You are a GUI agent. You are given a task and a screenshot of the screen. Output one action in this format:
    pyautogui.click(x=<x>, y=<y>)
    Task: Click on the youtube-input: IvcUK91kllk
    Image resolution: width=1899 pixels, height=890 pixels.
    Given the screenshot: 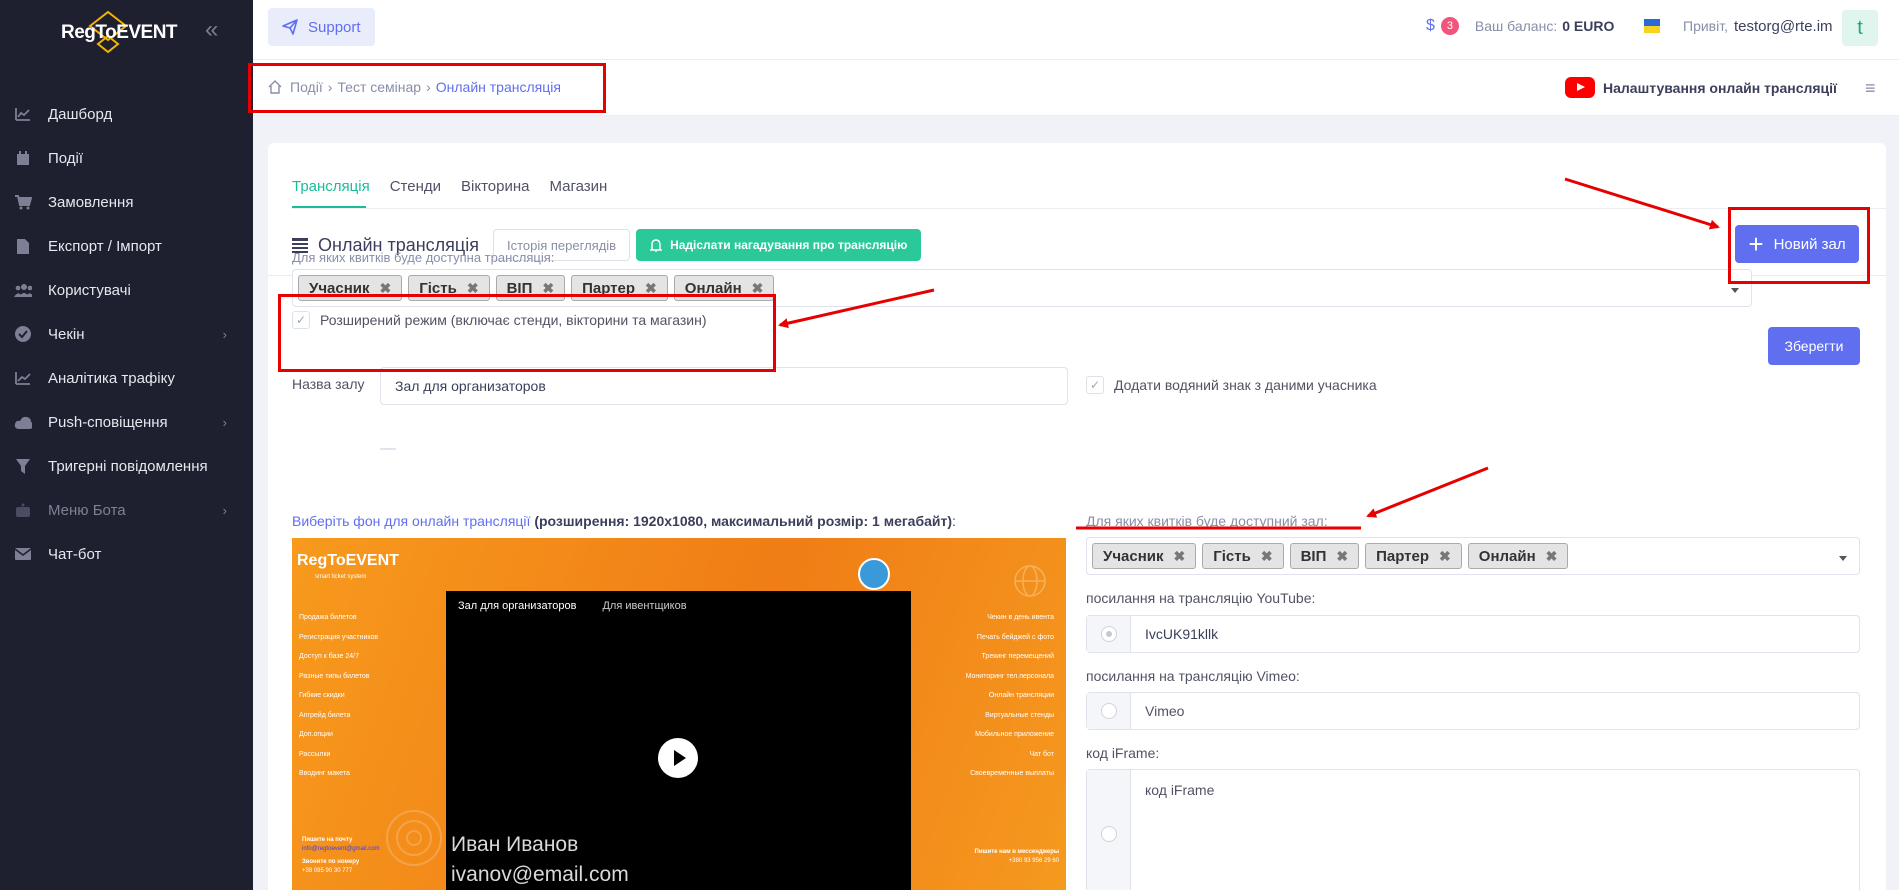 What is the action you would take?
    pyautogui.click(x=1473, y=634)
    